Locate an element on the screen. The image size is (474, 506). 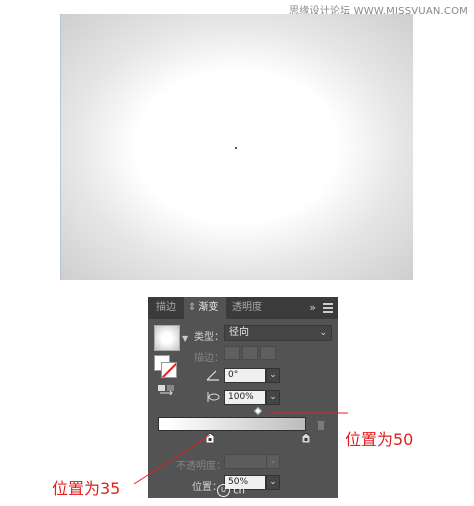
panel-tab-bar: 描边 ⇕ 渐变 透明度 » is located at coordinates (243, 308).